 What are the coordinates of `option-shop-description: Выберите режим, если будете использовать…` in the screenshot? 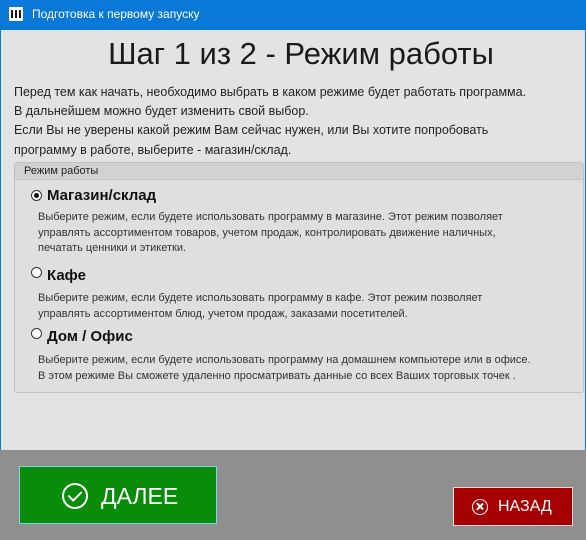 It's located at (311, 233).